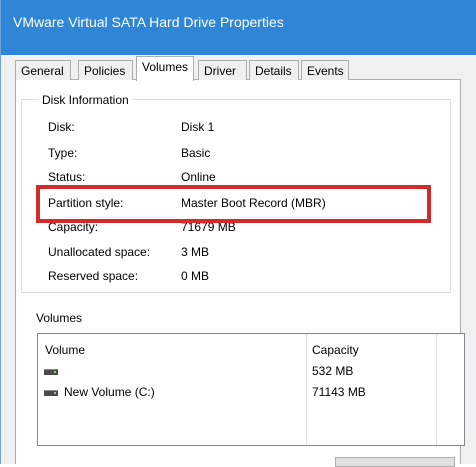  Describe the element at coordinates (198, 177) in the screenshot. I see `status-value: Online` at that location.